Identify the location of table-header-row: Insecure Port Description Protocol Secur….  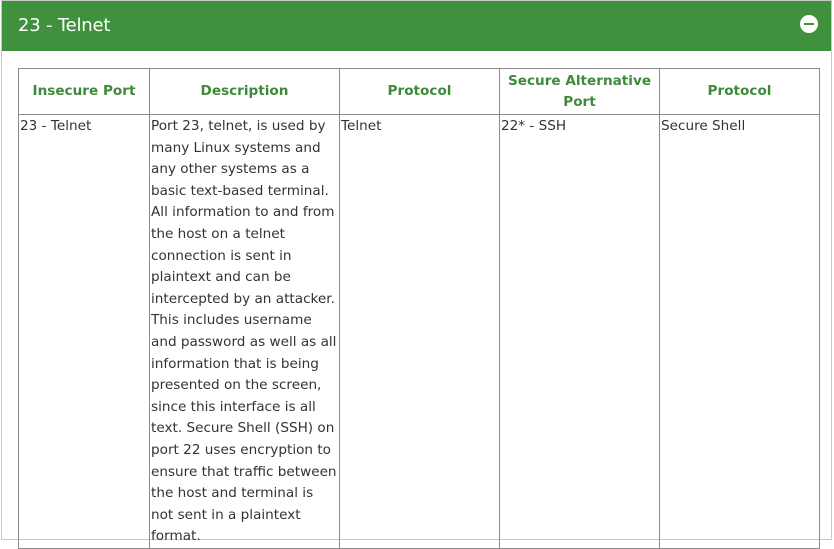
(419, 91).